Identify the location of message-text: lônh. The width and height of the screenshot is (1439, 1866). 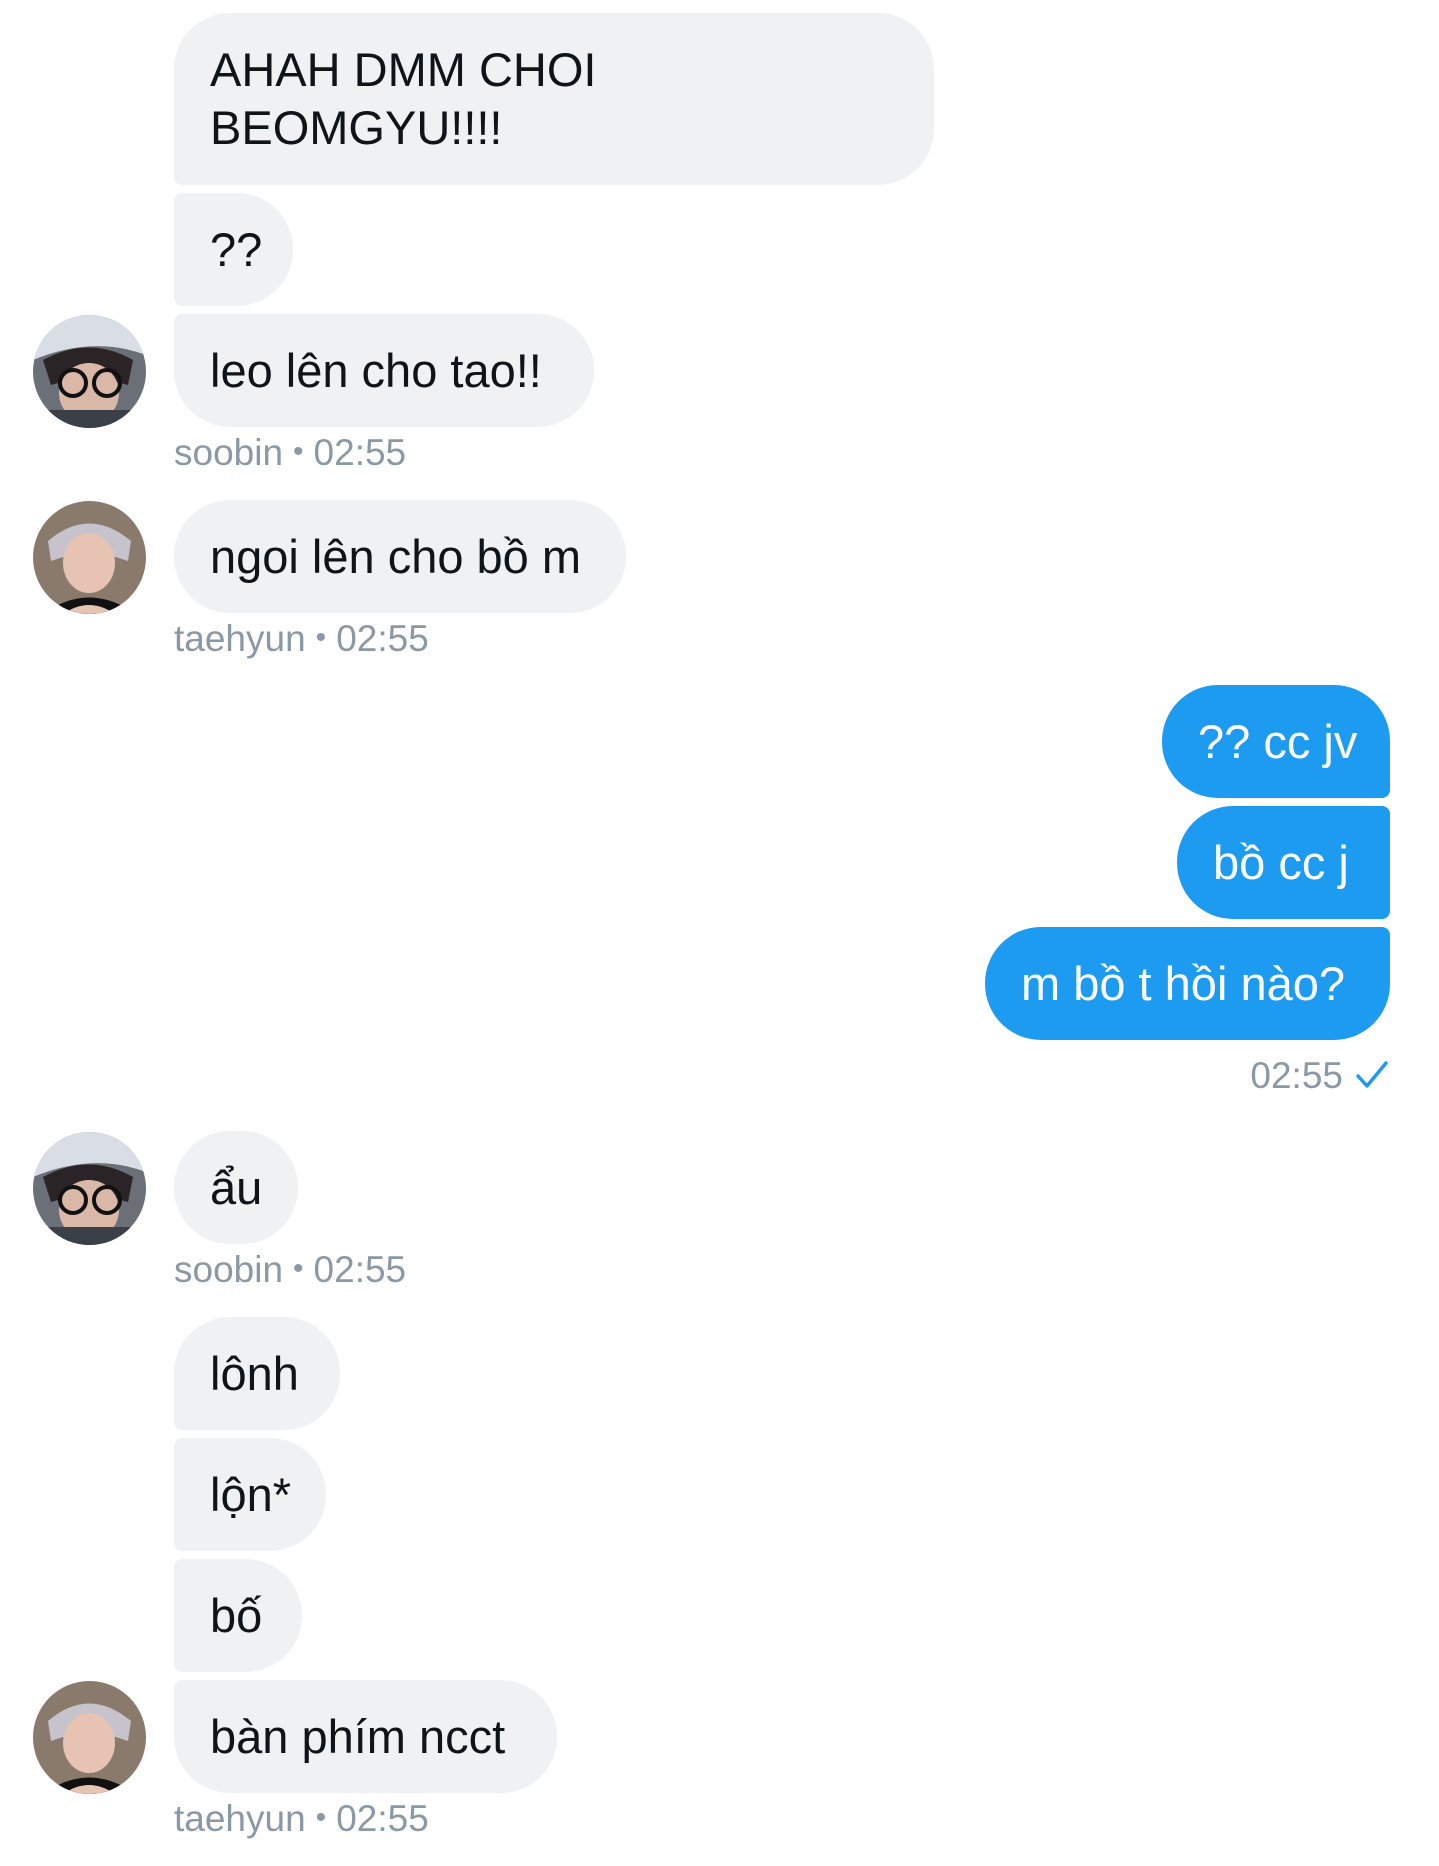
(254, 1373).